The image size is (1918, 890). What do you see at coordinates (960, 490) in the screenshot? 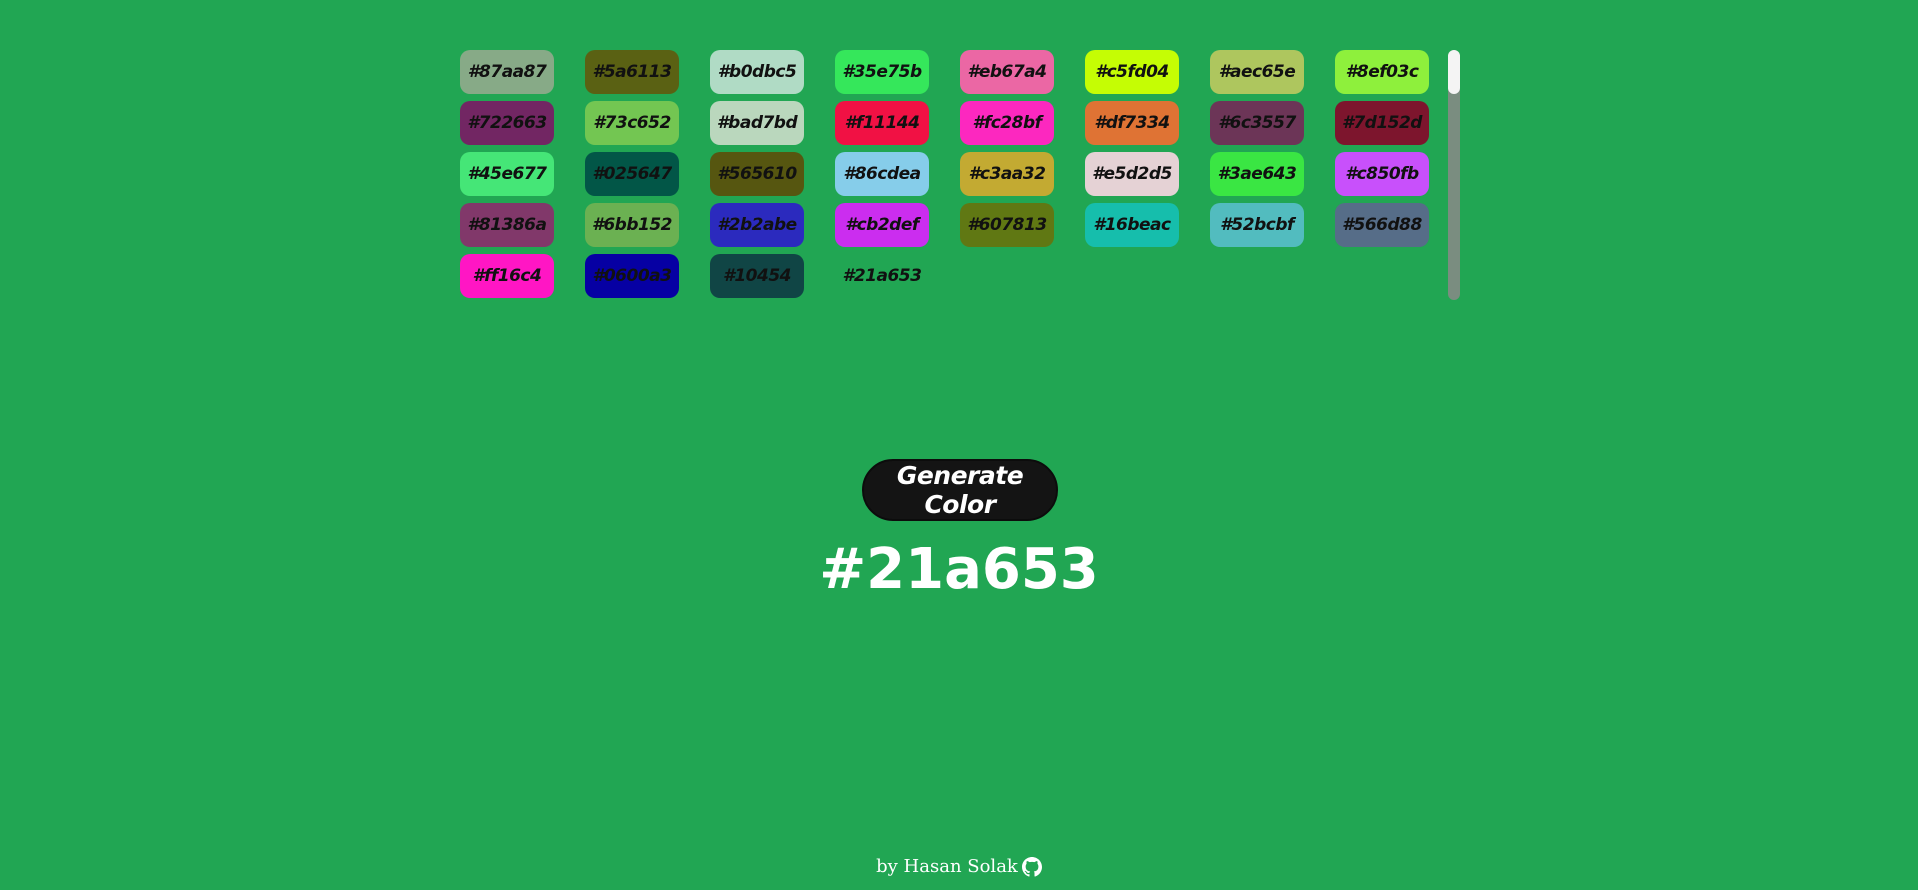
I see `generate-color-button: Generate Color` at bounding box center [960, 490].